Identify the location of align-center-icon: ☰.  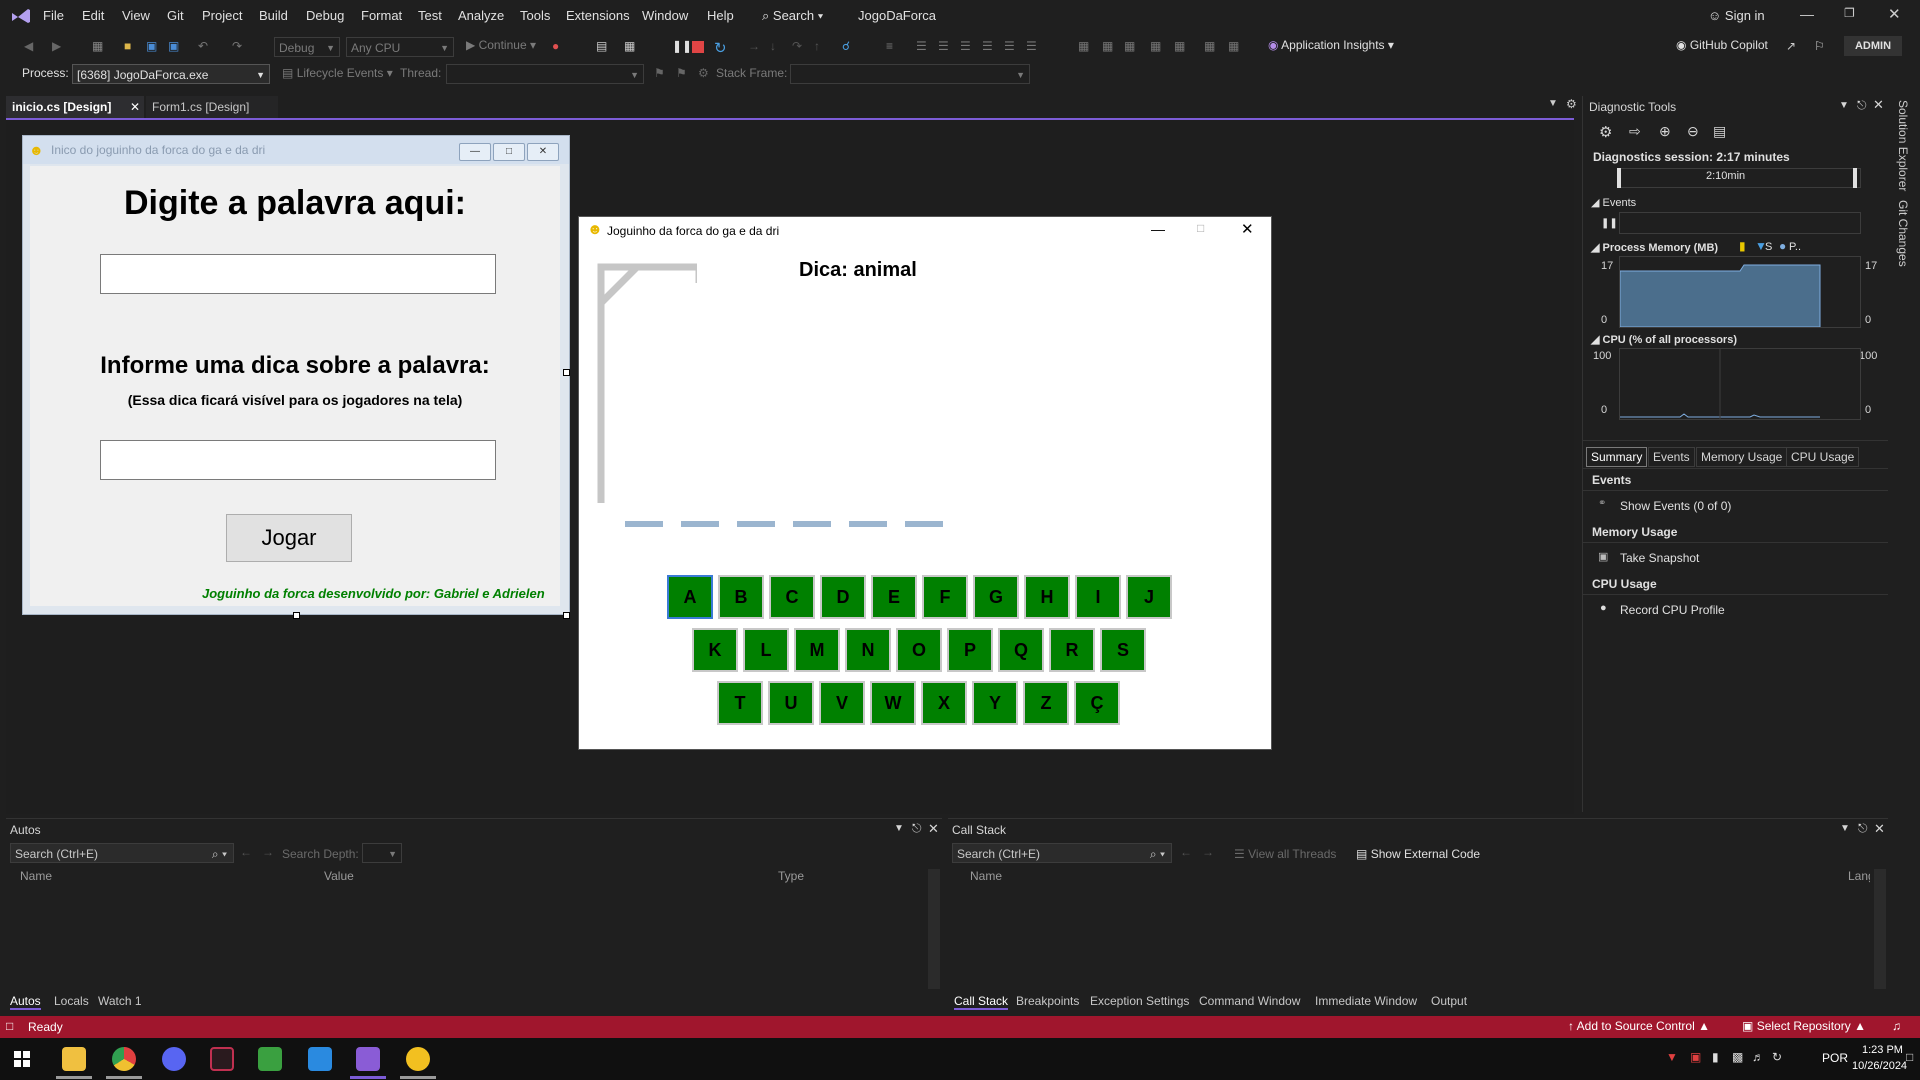
(946, 47).